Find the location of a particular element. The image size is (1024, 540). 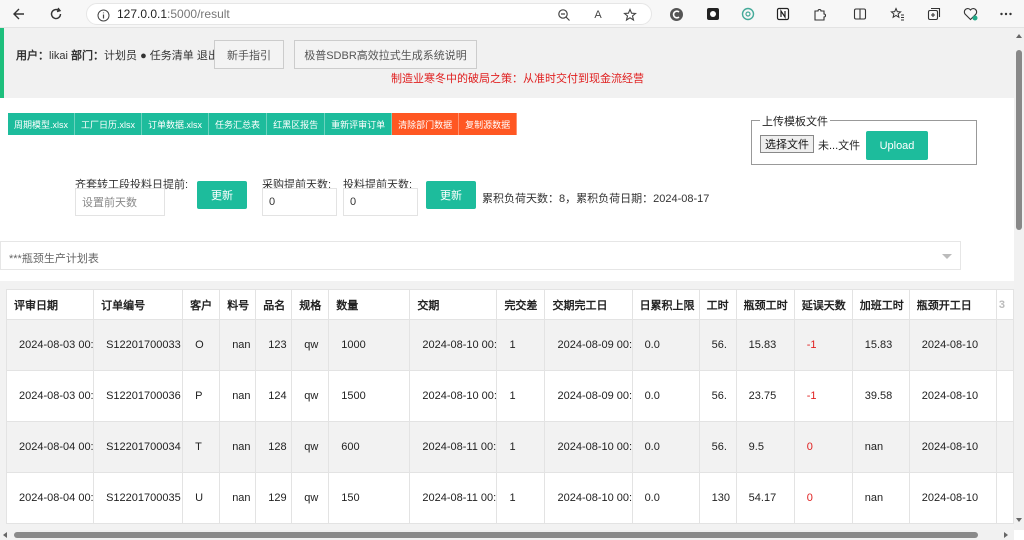

update-button-1: 更新 is located at coordinates (222, 195).